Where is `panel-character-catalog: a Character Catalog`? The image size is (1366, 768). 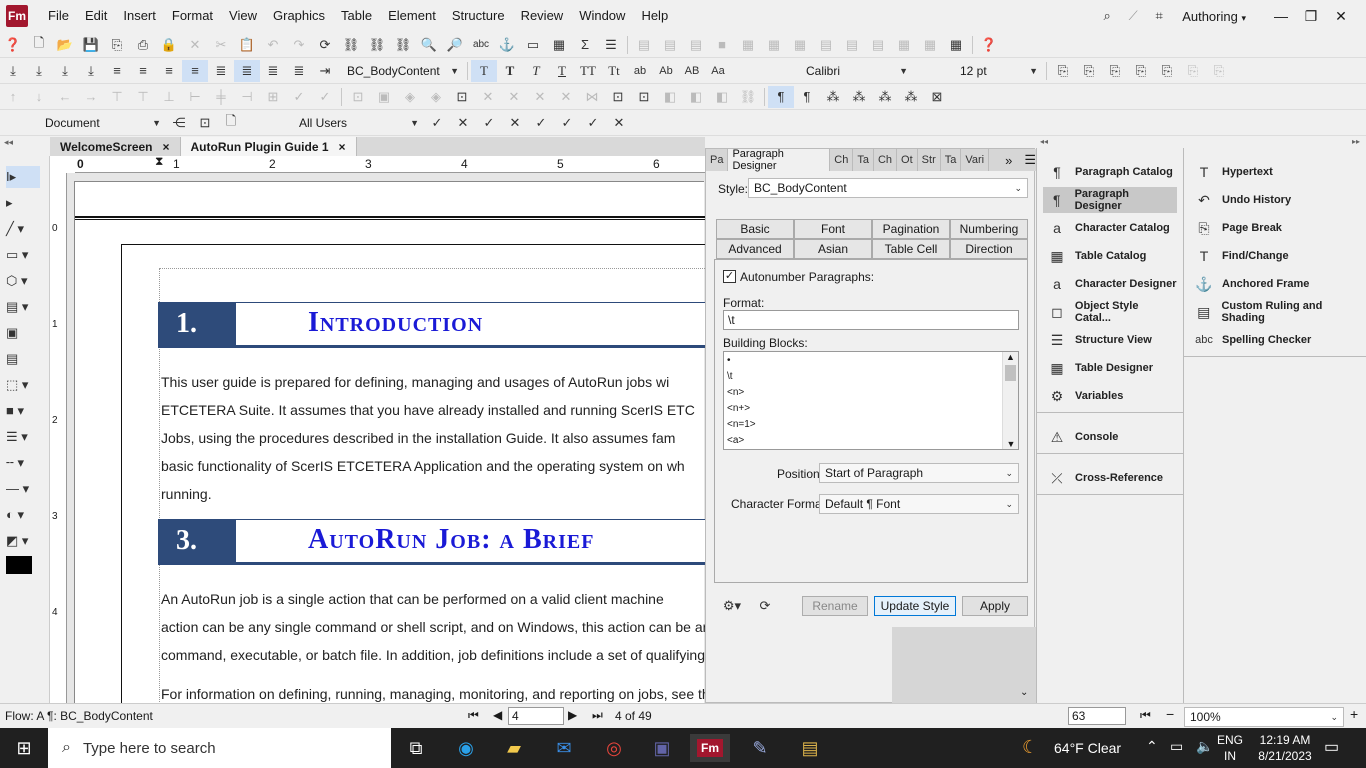 panel-character-catalog: a Character Catalog is located at coordinates (1110, 228).